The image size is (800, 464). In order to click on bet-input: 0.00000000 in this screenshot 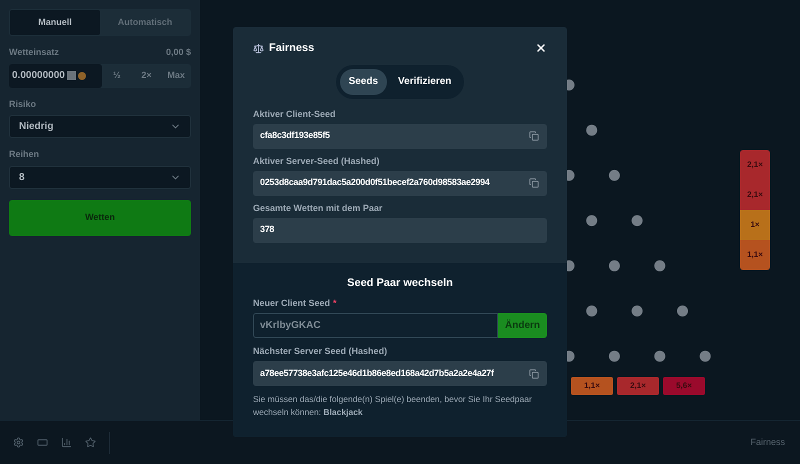, I will do `click(55, 76)`.